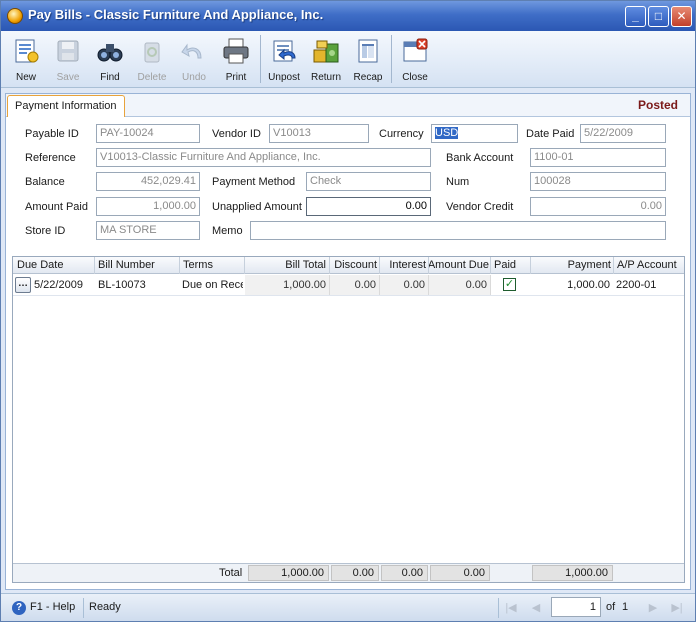 This screenshot has height=622, width=696. What do you see at coordinates (148, 206) in the screenshot?
I see `amount-paid-field: 1,000.00` at bounding box center [148, 206].